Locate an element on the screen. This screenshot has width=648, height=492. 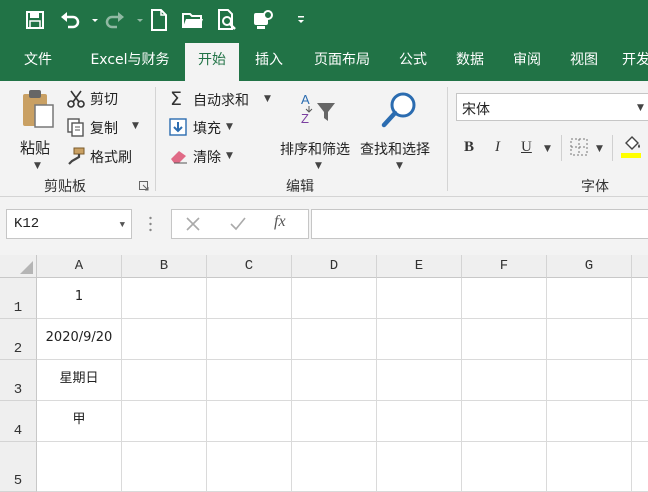
cell-e5 is located at coordinates (419, 467).